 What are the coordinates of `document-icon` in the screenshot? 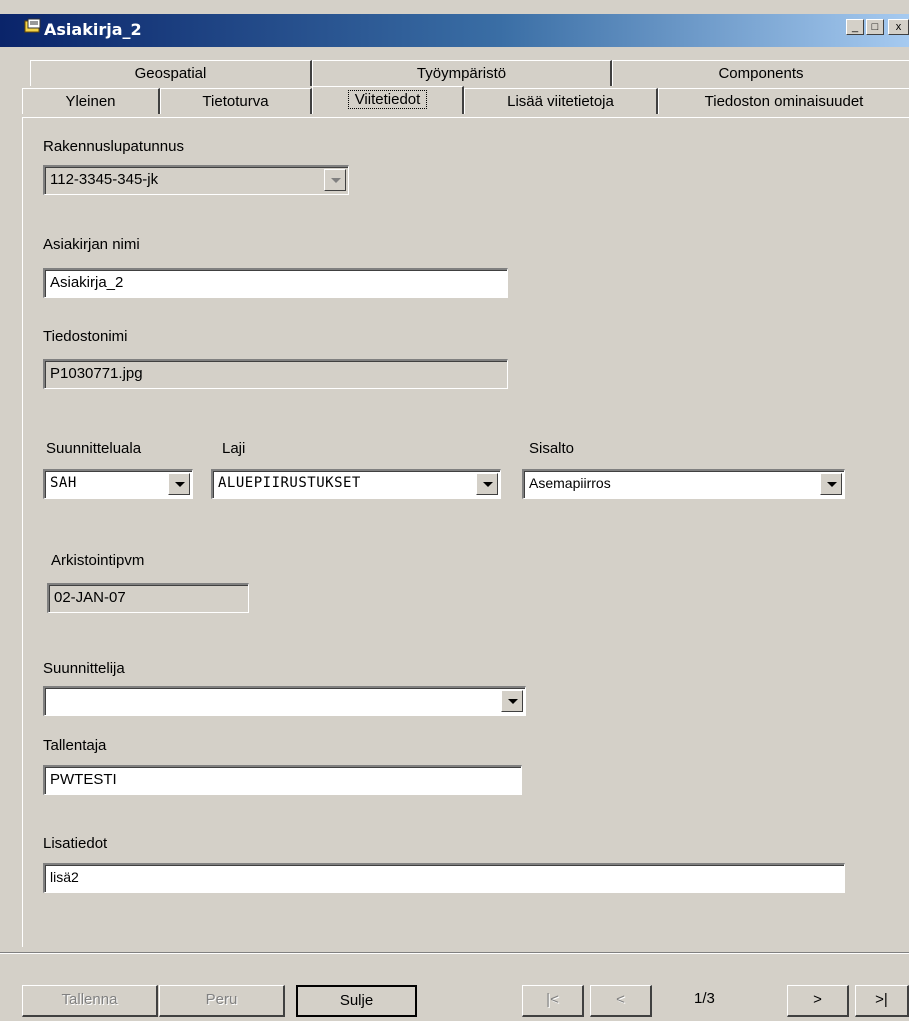 It's located at (33, 26).